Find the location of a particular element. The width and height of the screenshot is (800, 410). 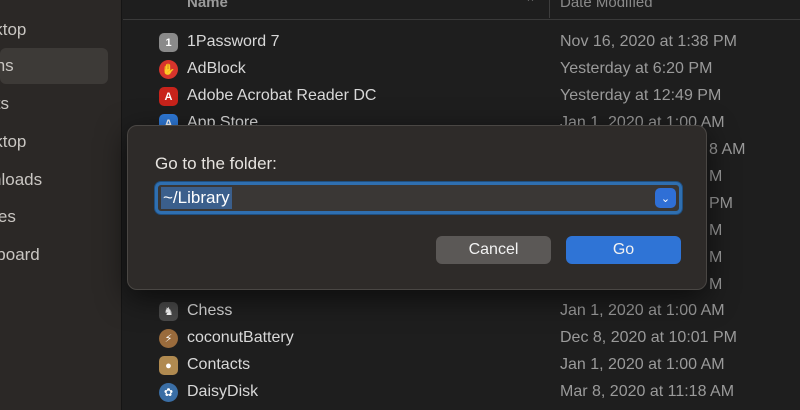

column-date-modified: Date Modified is located at coordinates (606, 5).